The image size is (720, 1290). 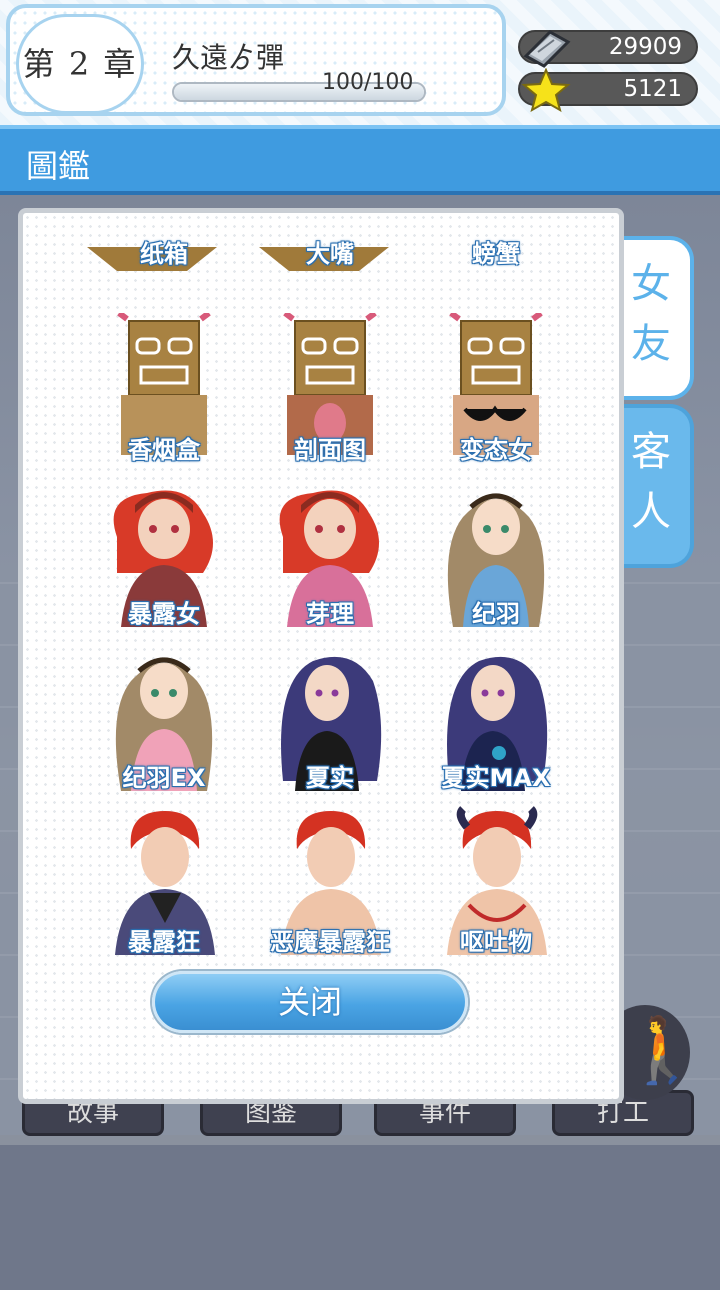 What do you see at coordinates (546, 90) in the screenshot?
I see `star-icon` at bounding box center [546, 90].